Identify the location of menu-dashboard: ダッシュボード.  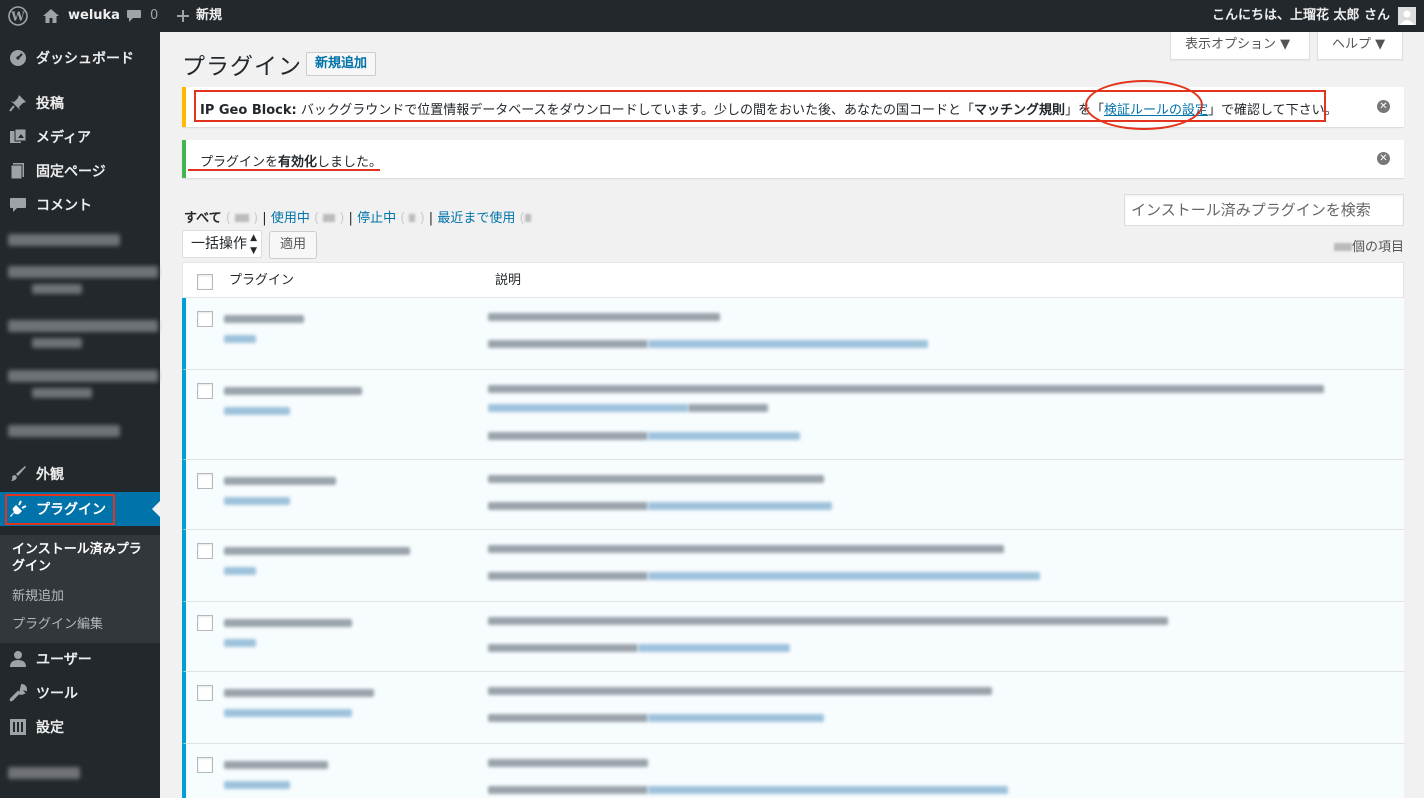
(80, 58).